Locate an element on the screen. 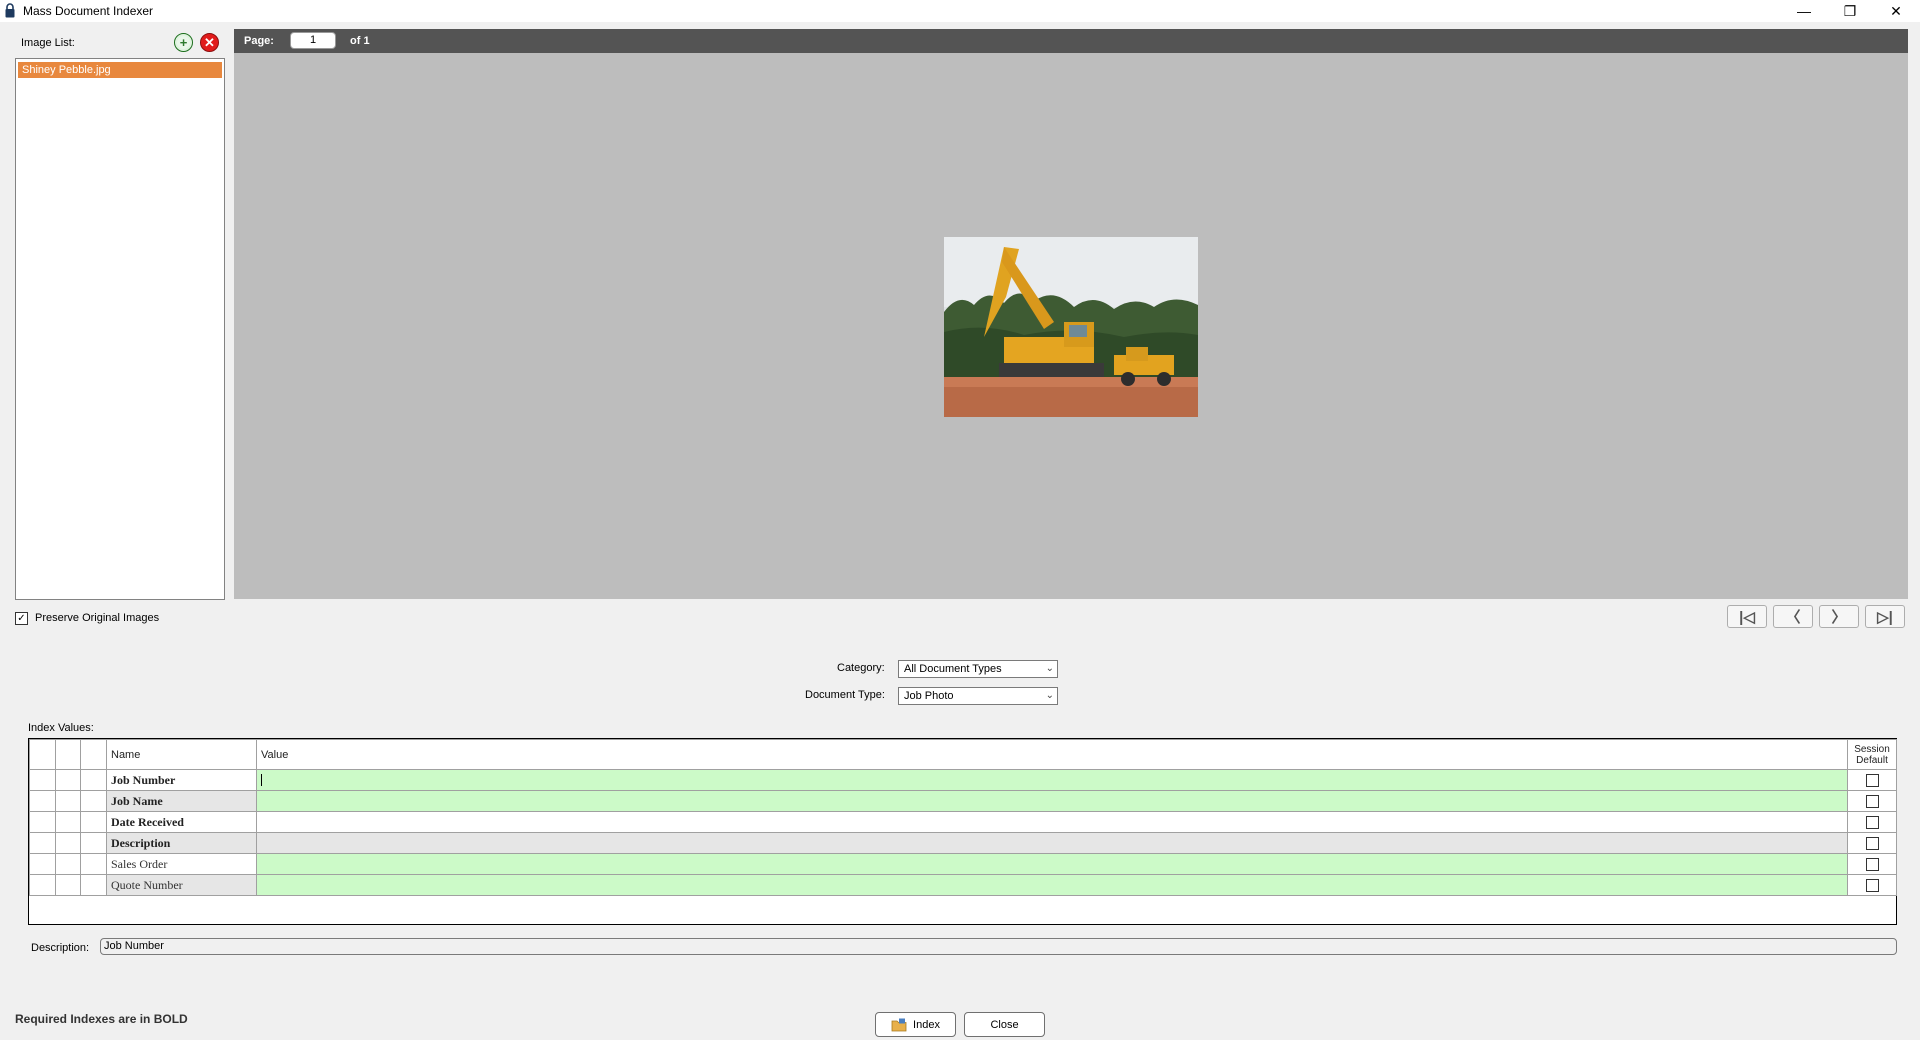  first-page-button: |◁ is located at coordinates (1747, 616).